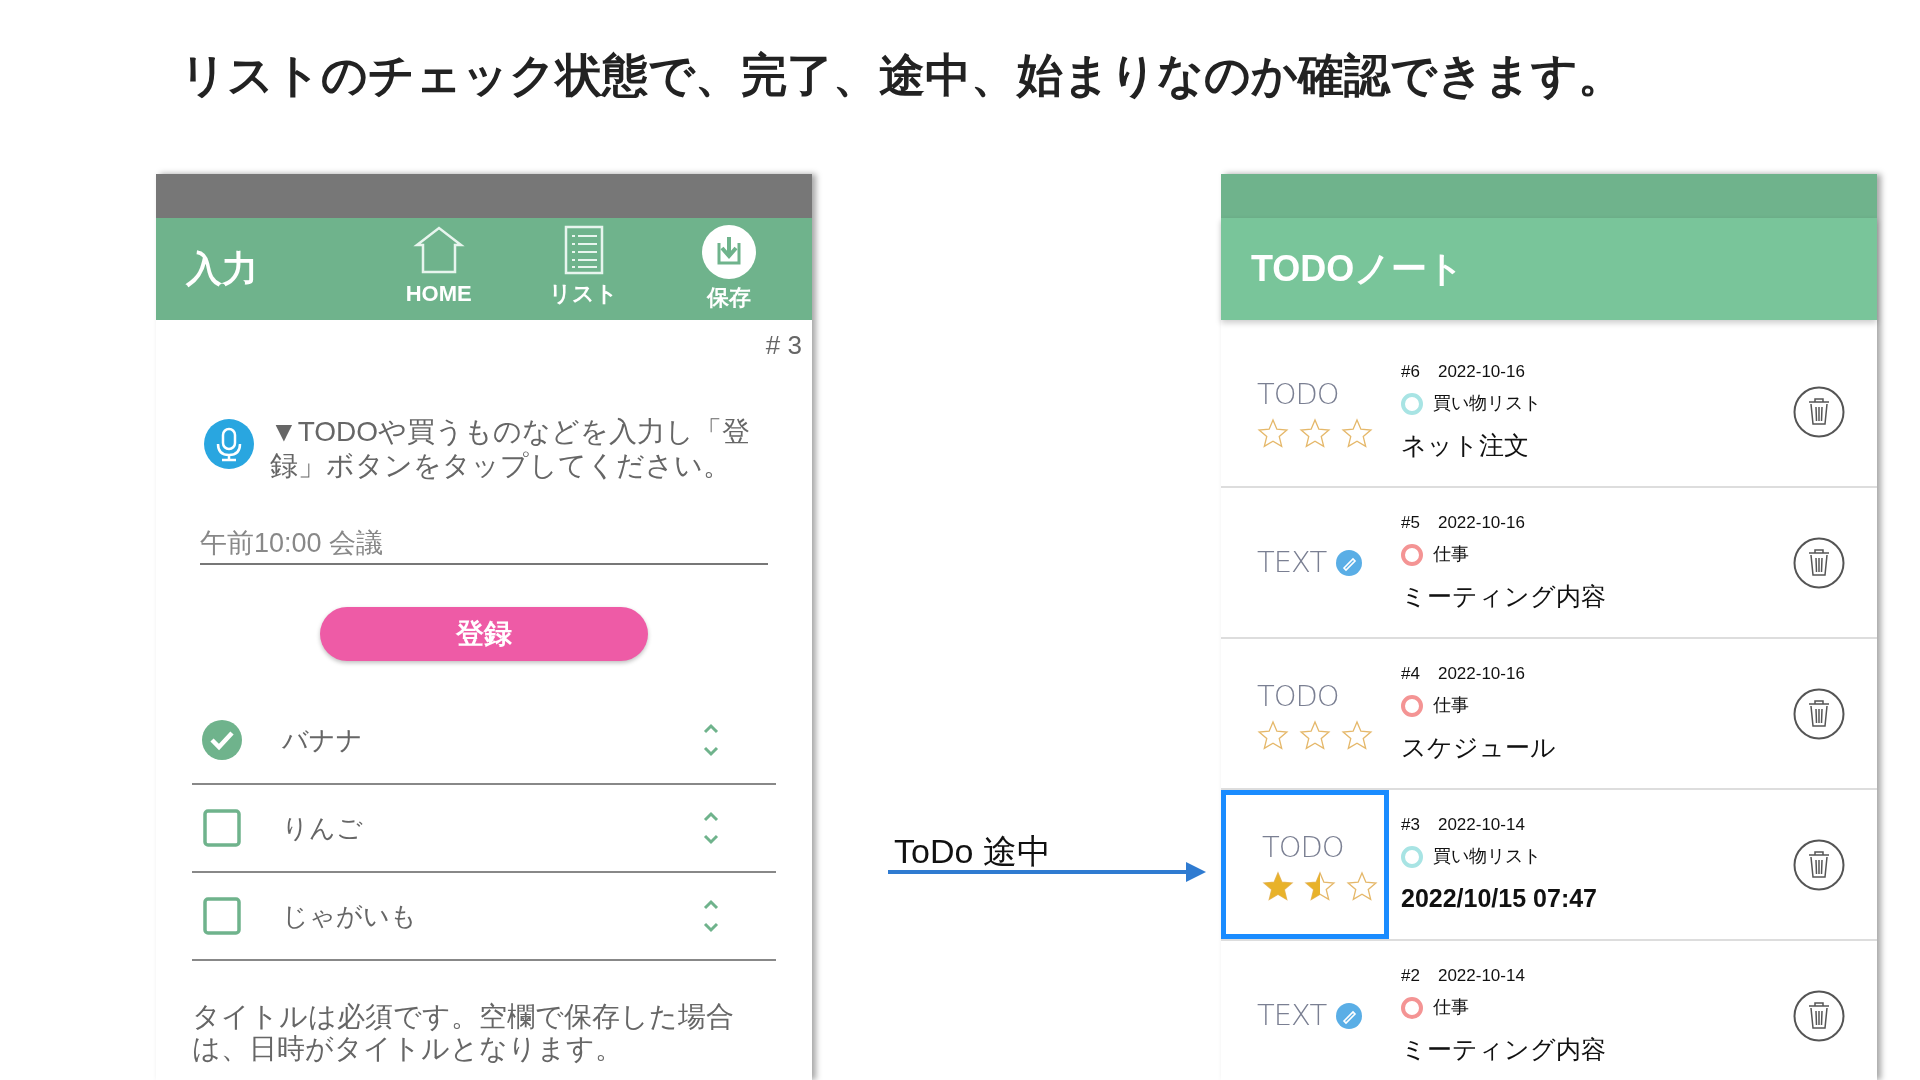 This screenshot has height=1080, width=1920. I want to click on note-title: スケジュール, so click(1479, 747).